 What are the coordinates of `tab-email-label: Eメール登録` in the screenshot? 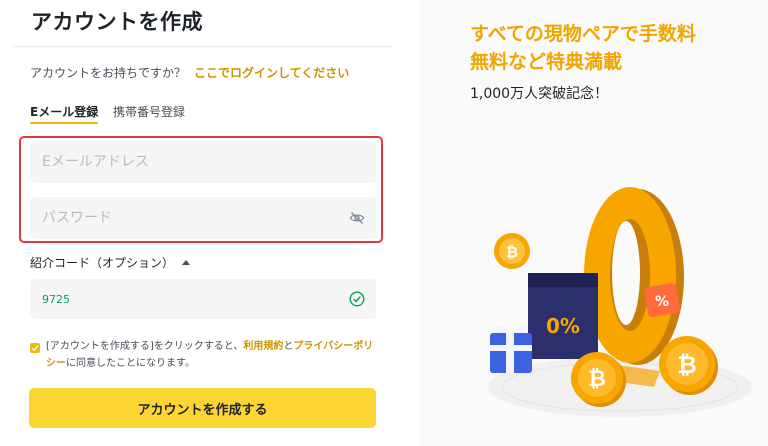 It's located at (64, 112).